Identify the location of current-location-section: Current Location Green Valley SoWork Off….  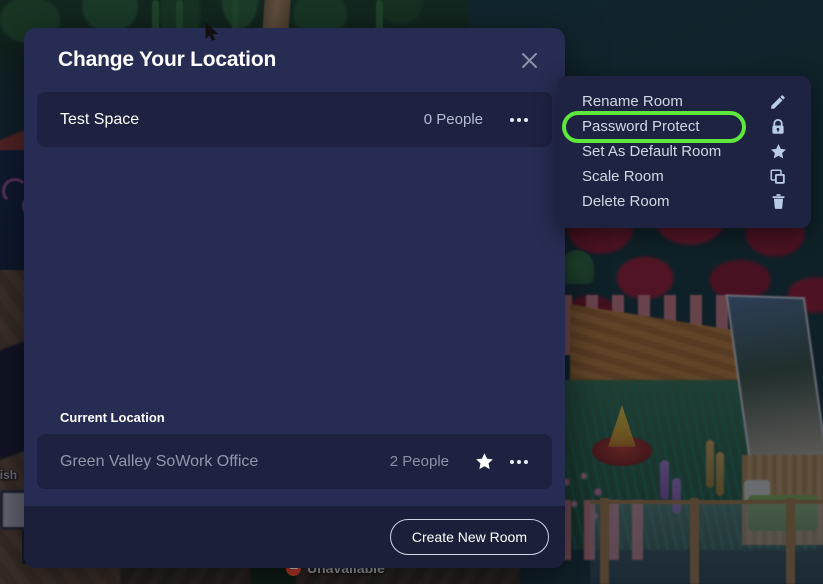
(294, 458).